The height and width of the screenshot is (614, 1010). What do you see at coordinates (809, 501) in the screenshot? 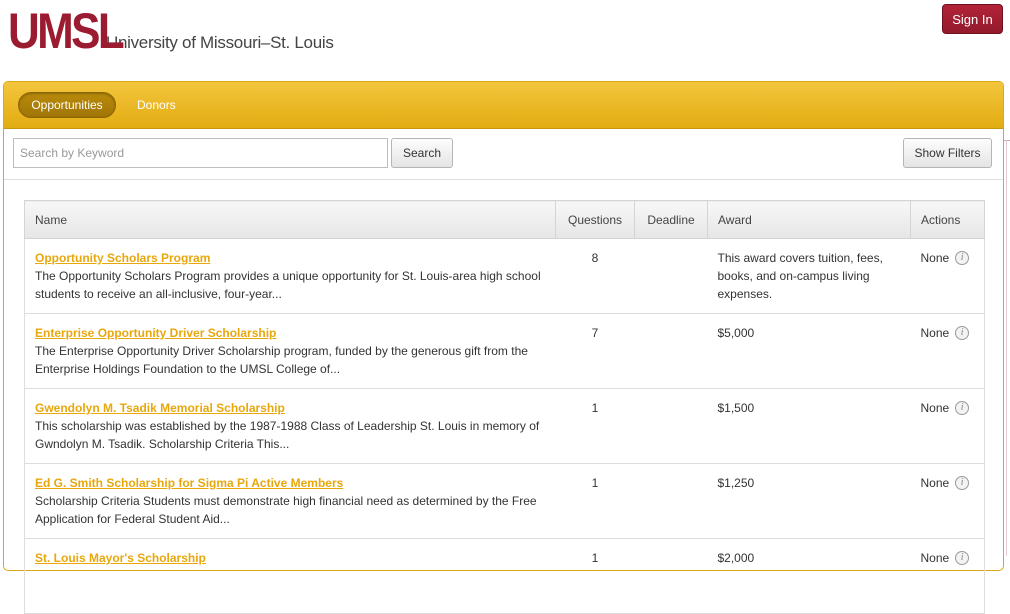
I see `award-cell: $1,250` at bounding box center [809, 501].